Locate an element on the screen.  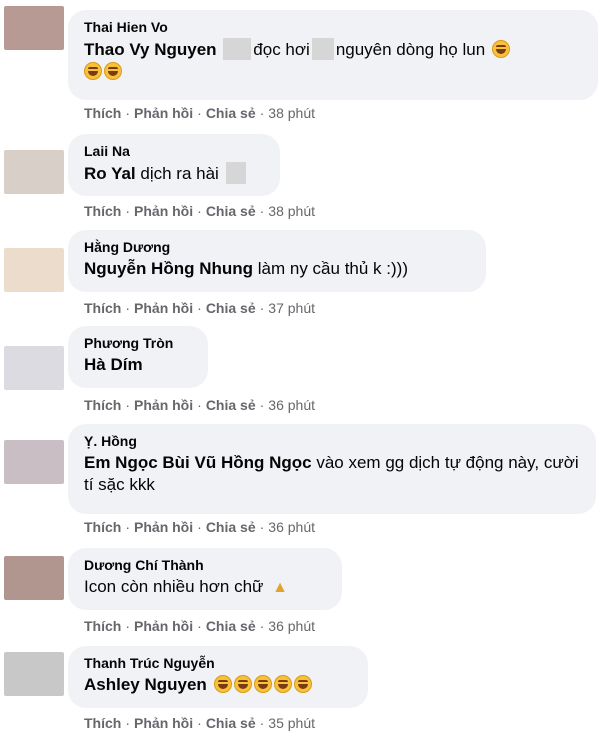
comment-text: dịch ra hài is located at coordinates (179, 173).